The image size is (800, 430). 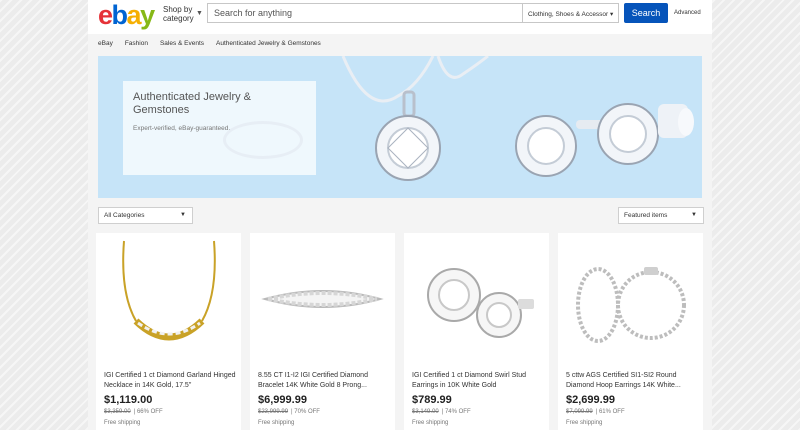 I want to click on earrings-icon, so click(x=480, y=303).